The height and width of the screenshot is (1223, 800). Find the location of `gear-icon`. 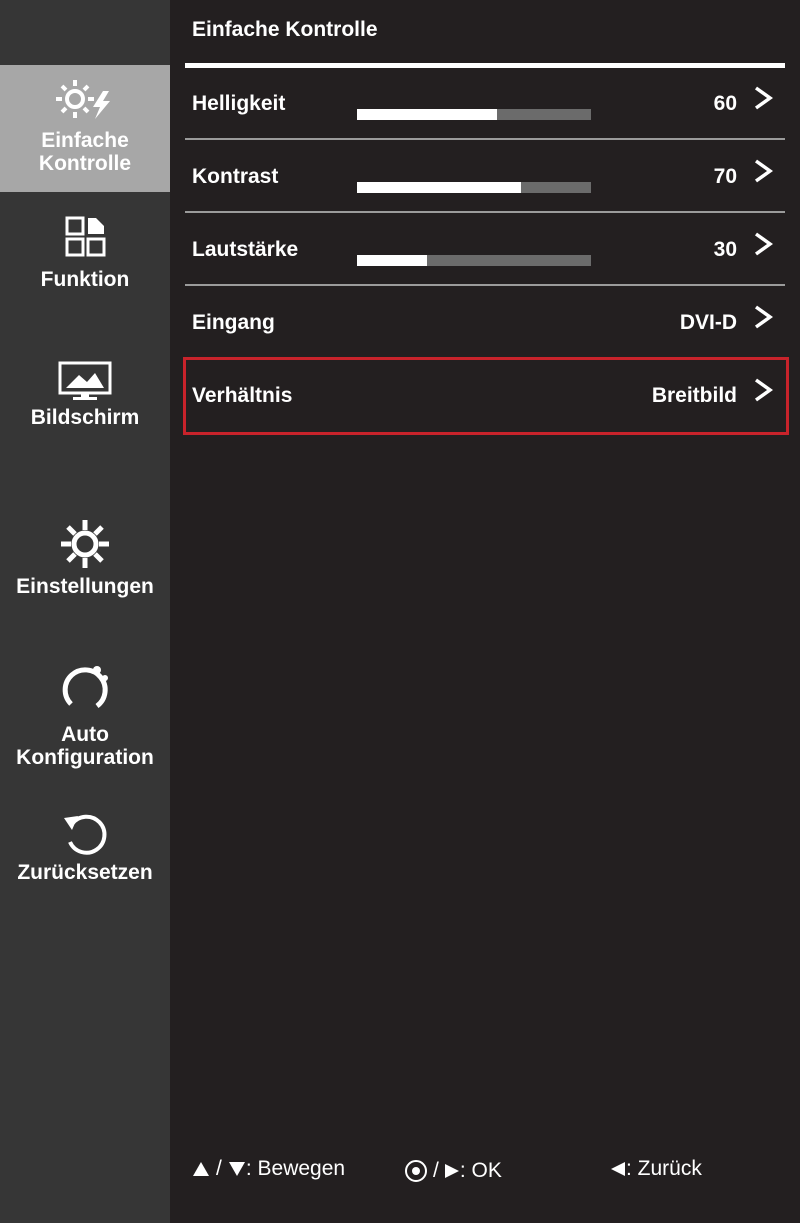

gear-icon is located at coordinates (85, 544).